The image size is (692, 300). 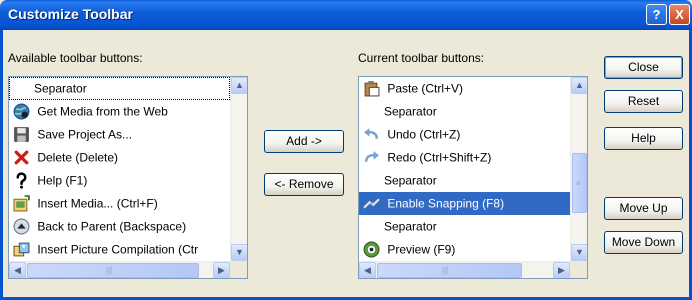 I want to click on list-item: Delete (Delete), so click(x=119, y=157).